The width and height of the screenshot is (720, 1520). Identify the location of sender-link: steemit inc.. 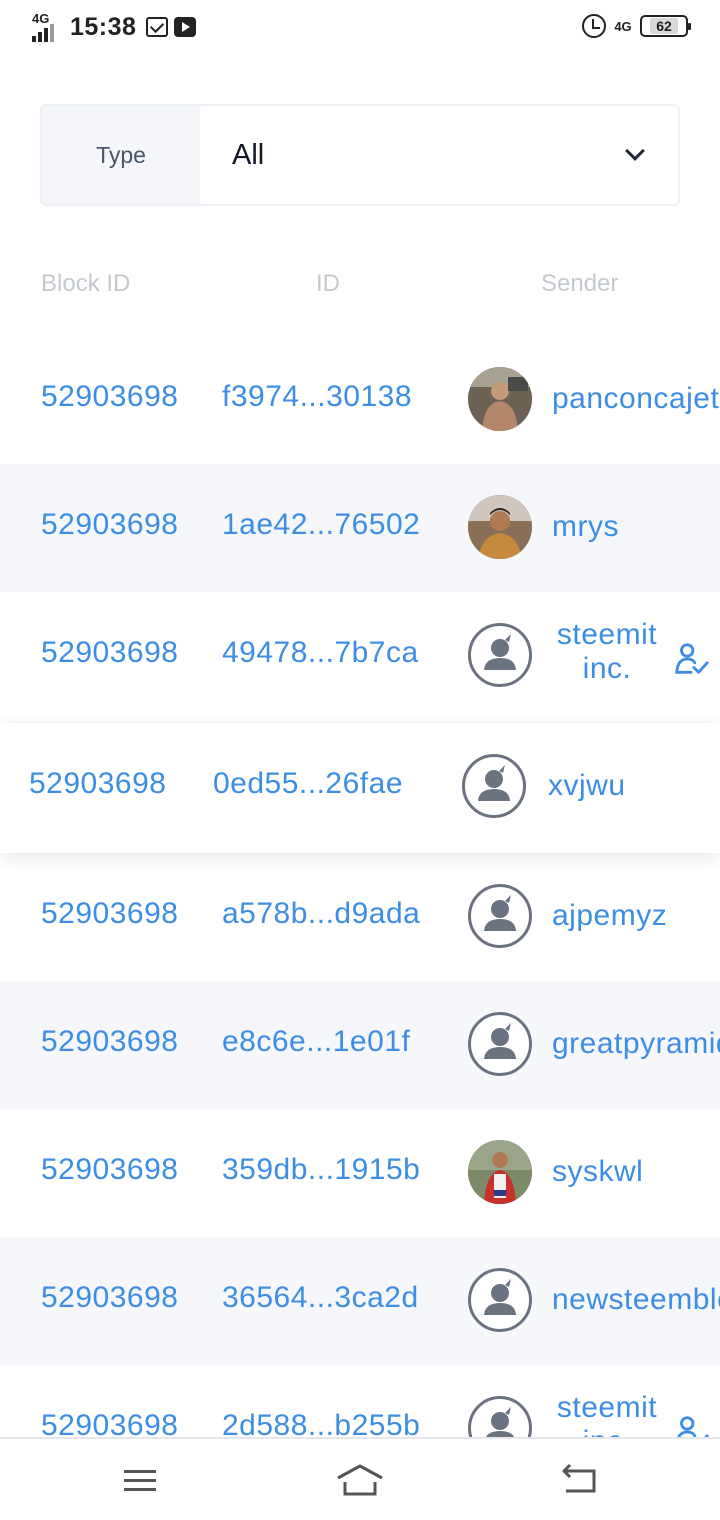
(607, 652).